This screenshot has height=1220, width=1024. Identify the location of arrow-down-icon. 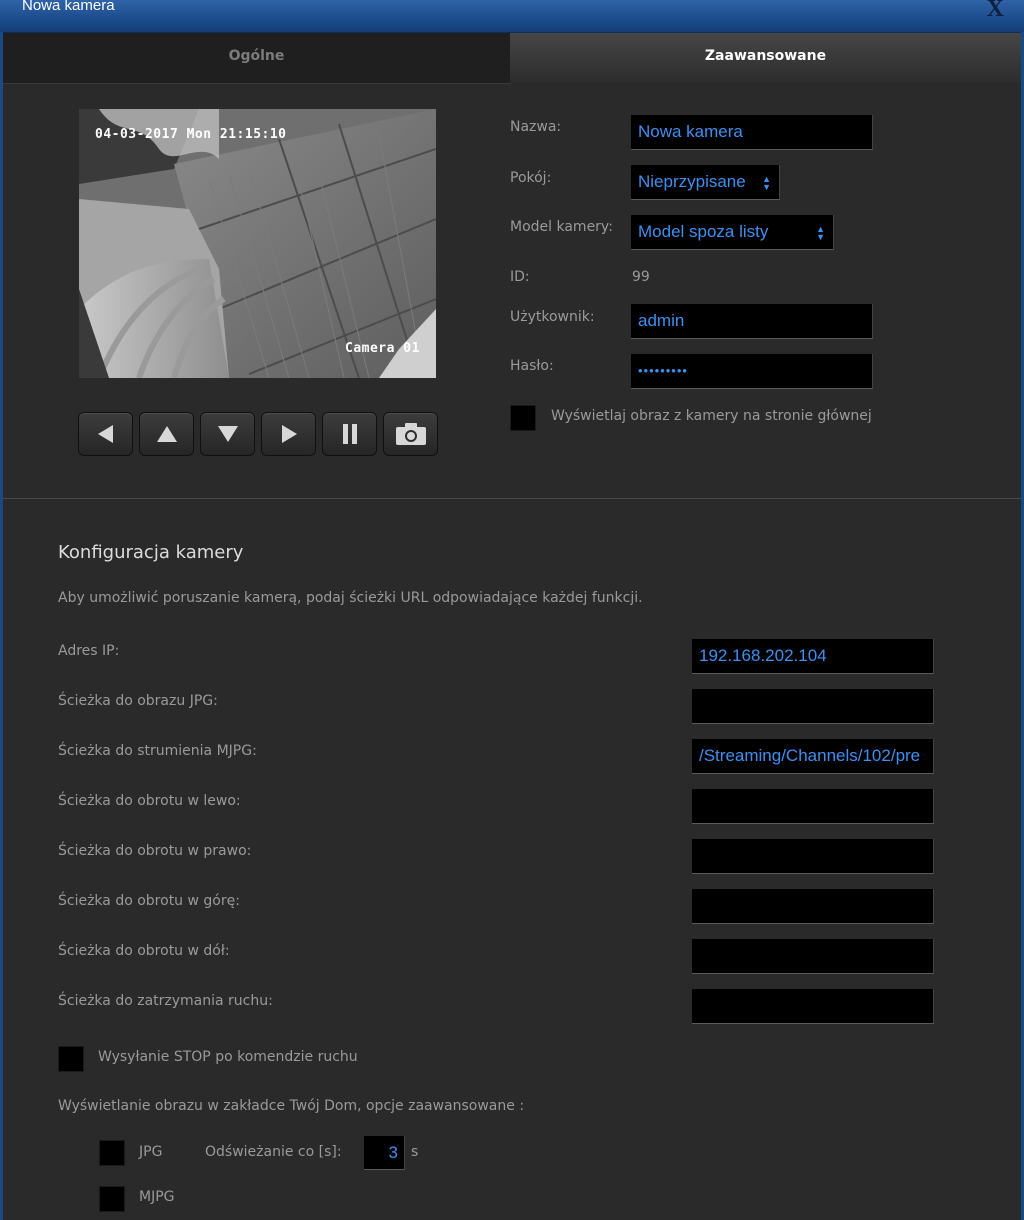
(227, 434).